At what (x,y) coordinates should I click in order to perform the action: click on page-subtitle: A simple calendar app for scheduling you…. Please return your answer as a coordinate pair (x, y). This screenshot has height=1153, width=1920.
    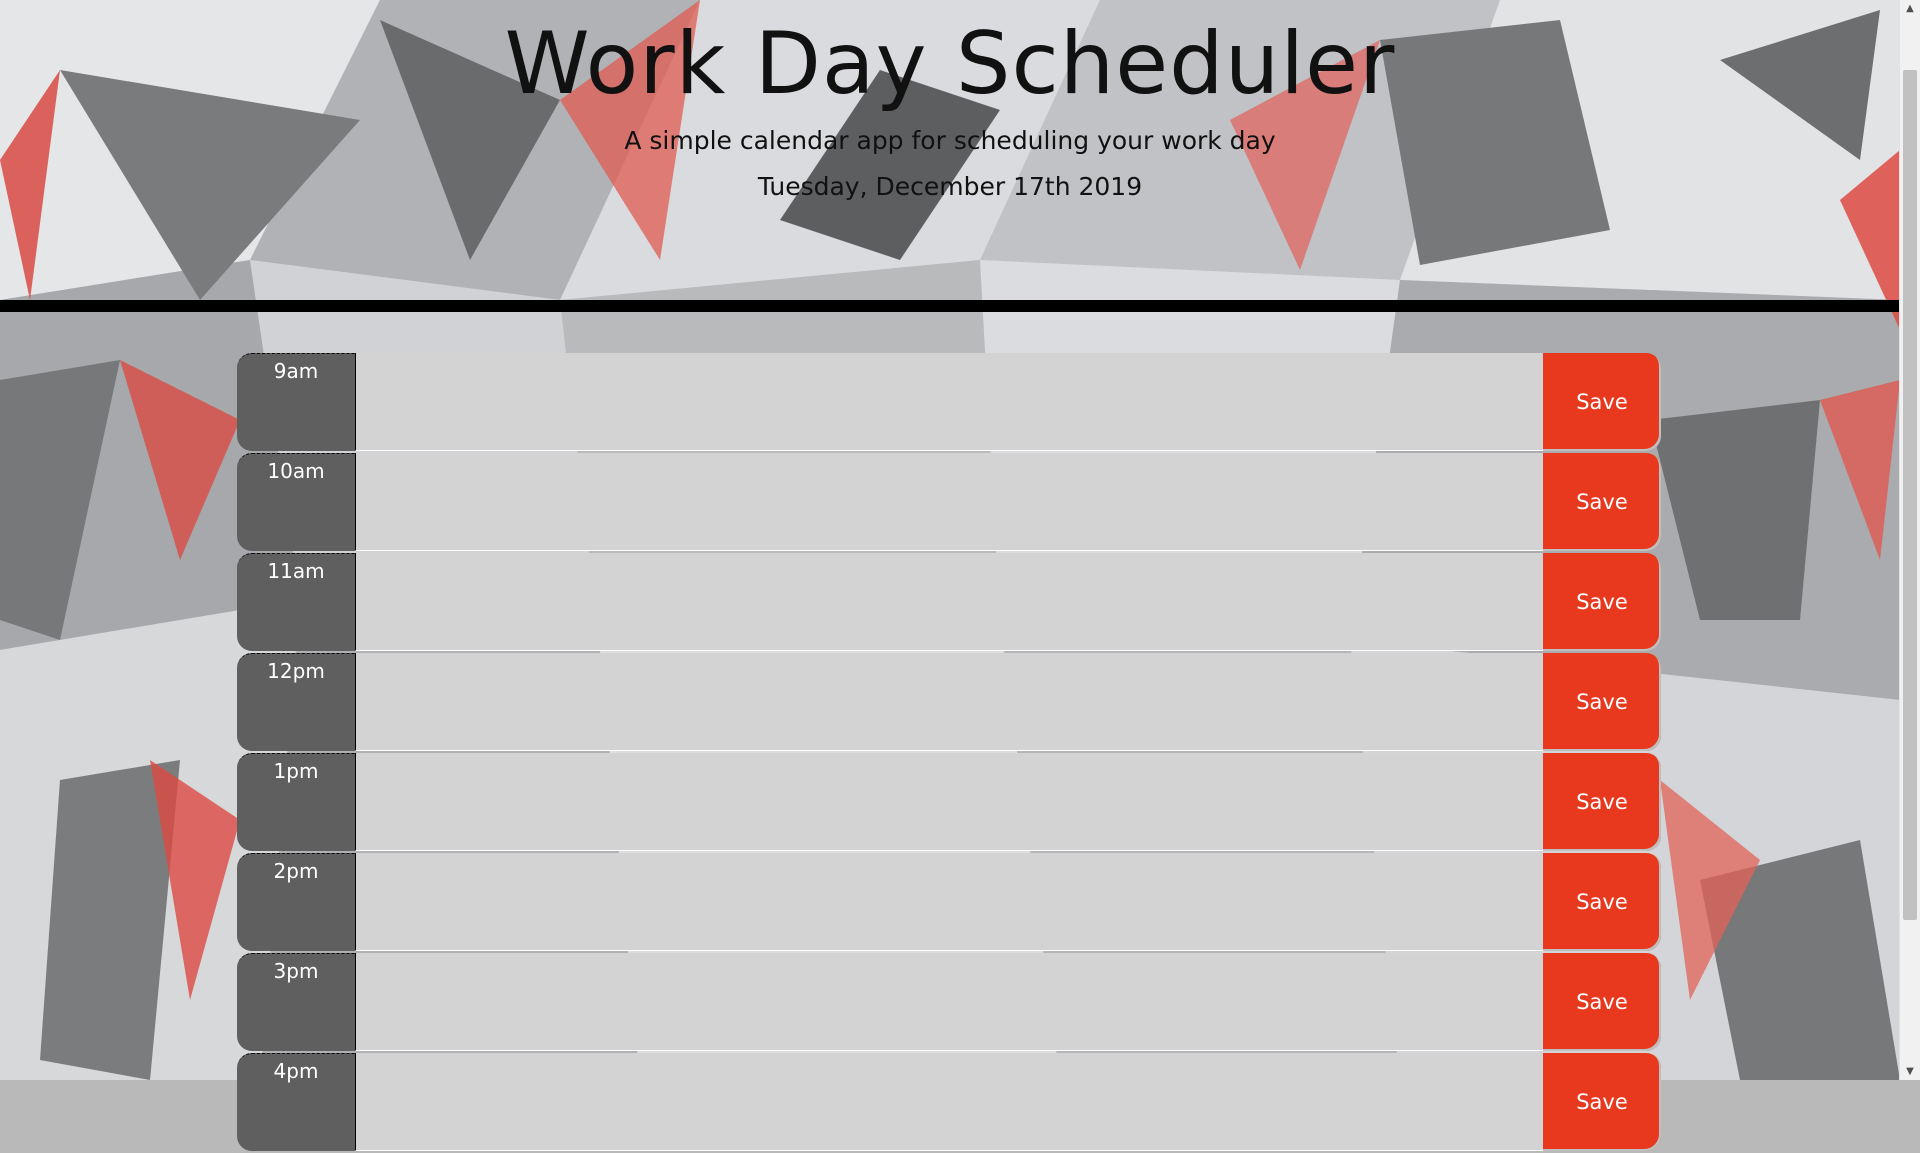
    Looking at the image, I should click on (950, 140).